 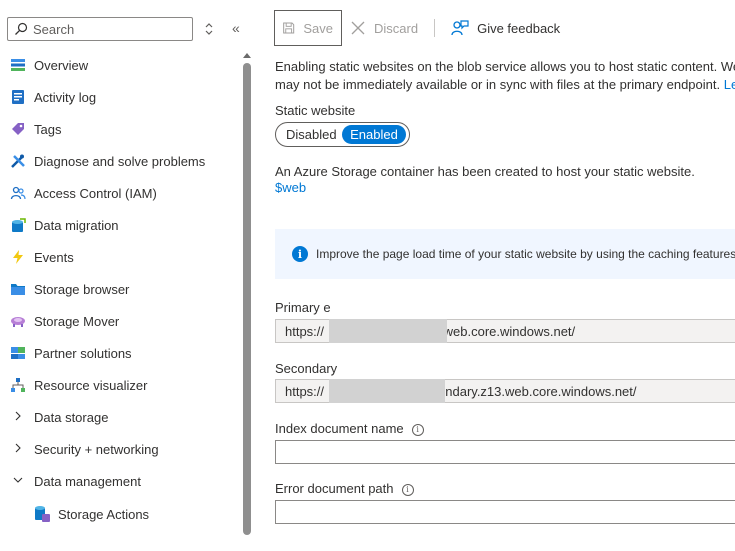 What do you see at coordinates (120, 65) in the screenshot?
I see `sidebar-item-overview: Overview` at bounding box center [120, 65].